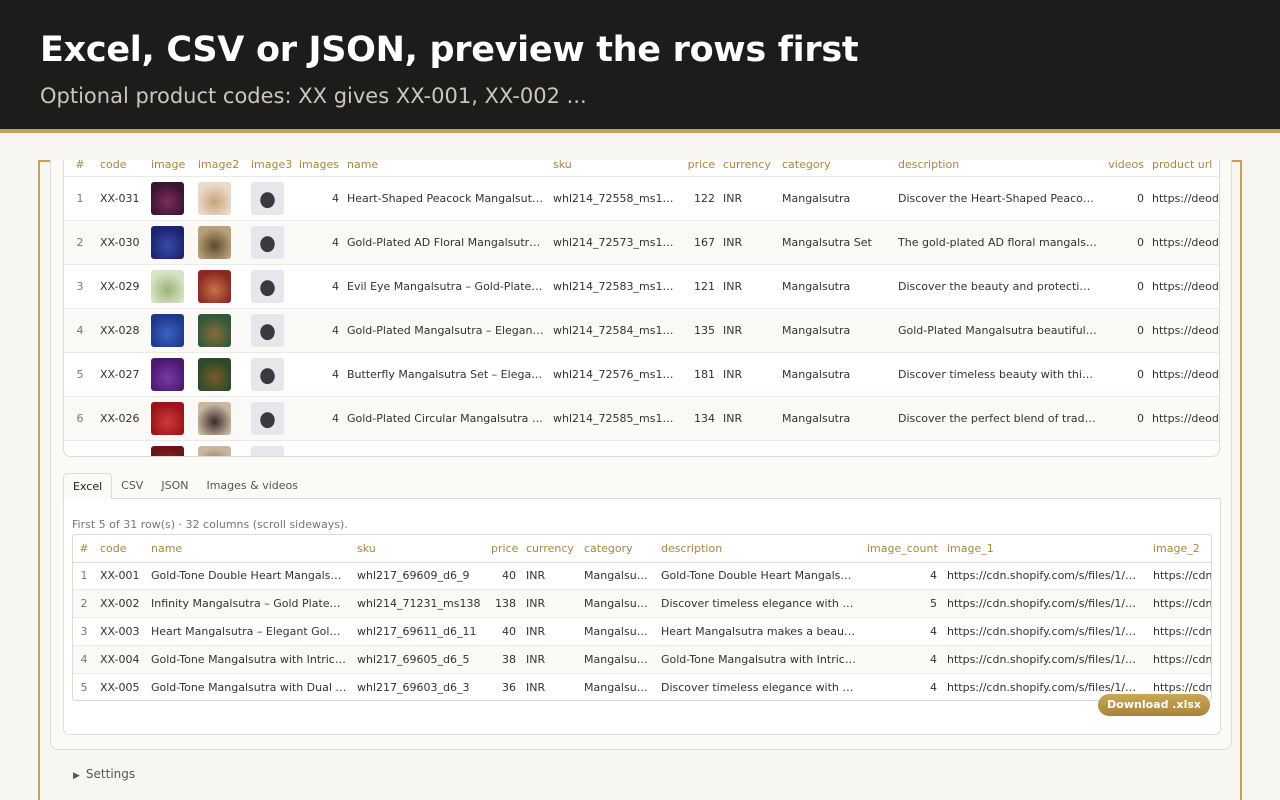  Describe the element at coordinates (1179, 631) in the screenshot. I see `cell-image-2: https://cdn.s` at that location.